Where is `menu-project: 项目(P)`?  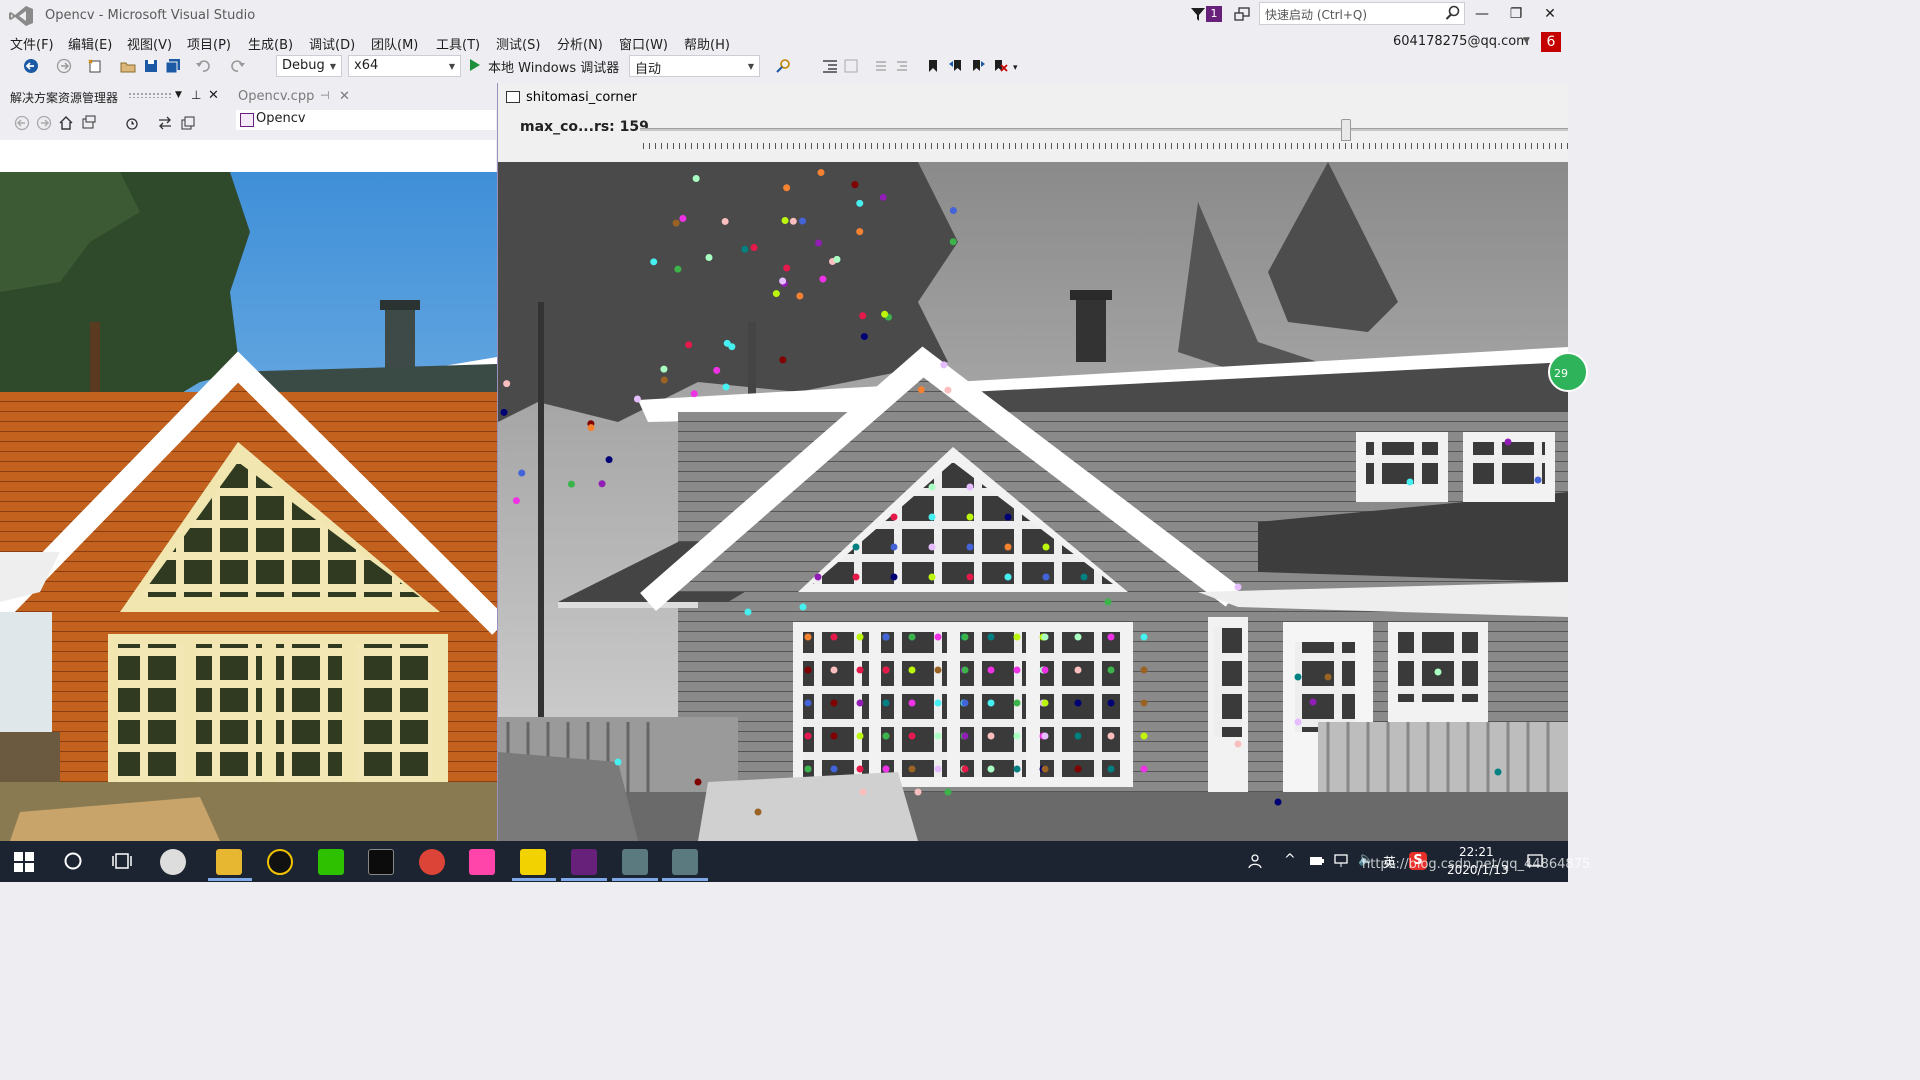 menu-project: 项目(P) is located at coordinates (209, 43).